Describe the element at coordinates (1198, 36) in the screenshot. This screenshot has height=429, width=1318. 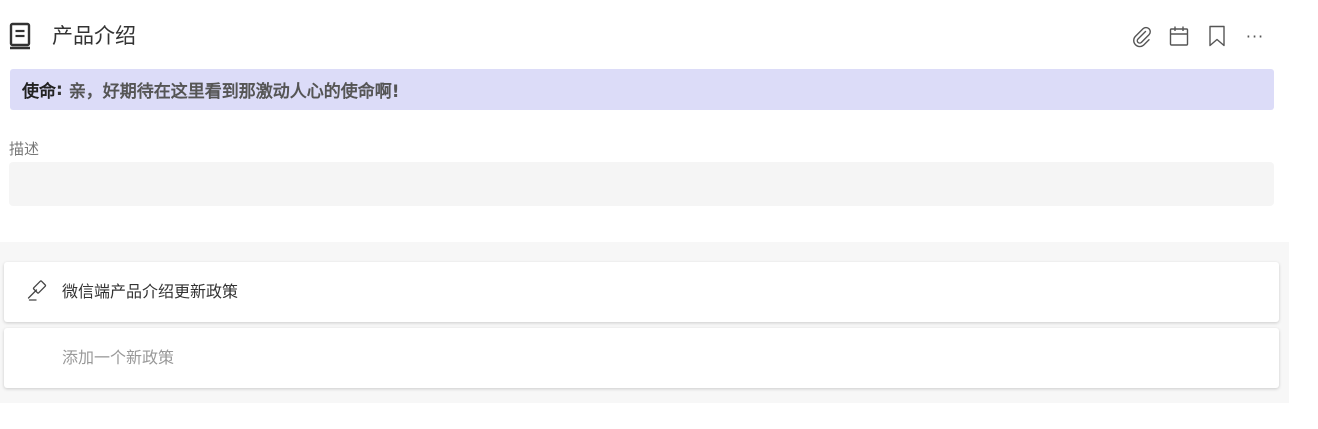
I see `header-actions: ···` at that location.